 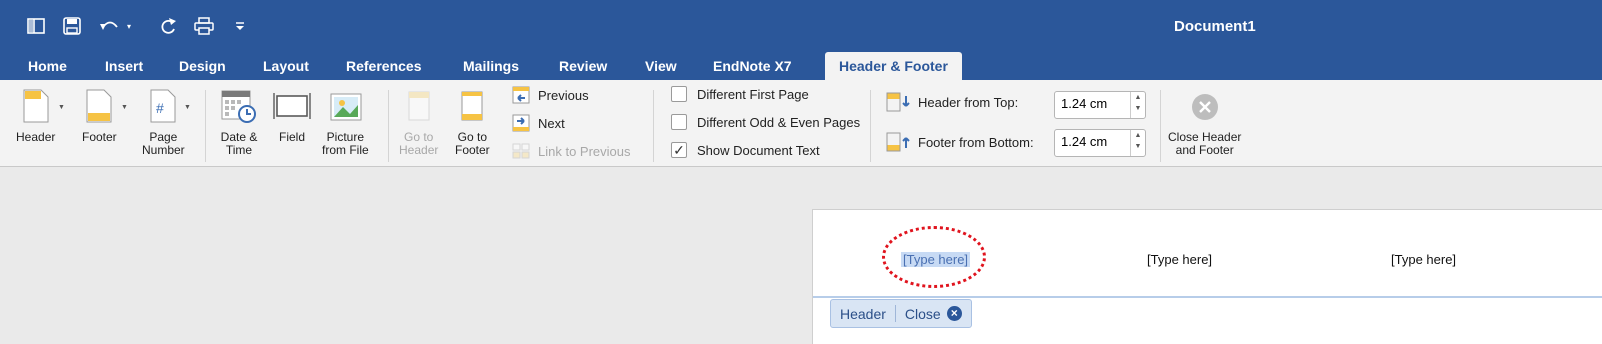 What do you see at coordinates (240, 26) in the screenshot?
I see `customize-icon` at bounding box center [240, 26].